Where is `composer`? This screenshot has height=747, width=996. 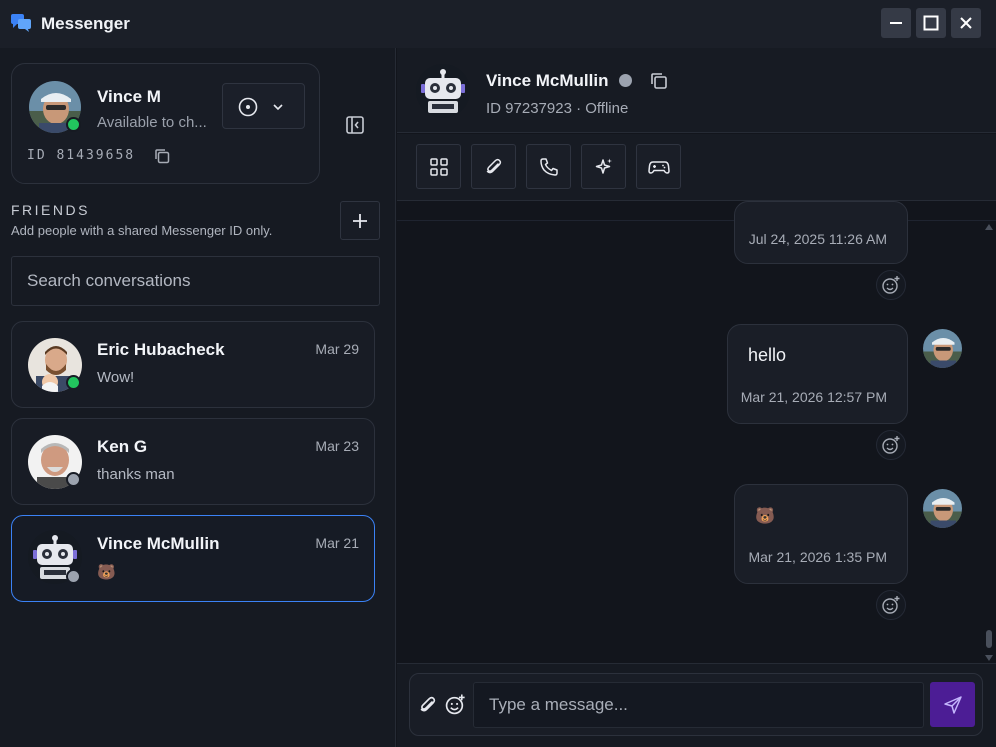 composer is located at coordinates (696, 704).